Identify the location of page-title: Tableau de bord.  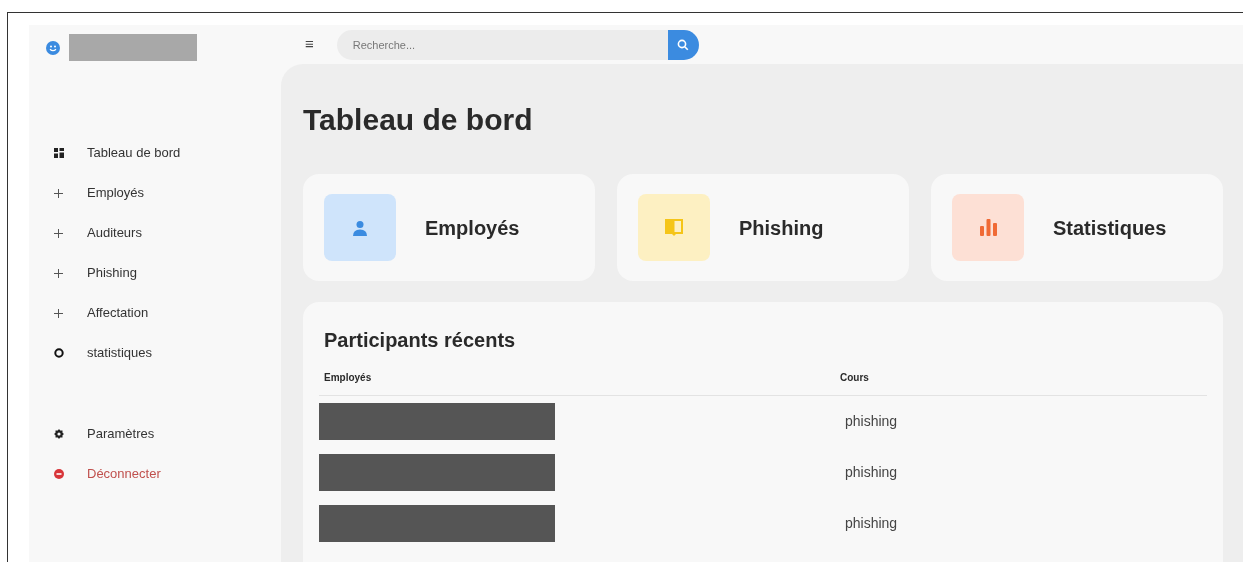
(418, 120).